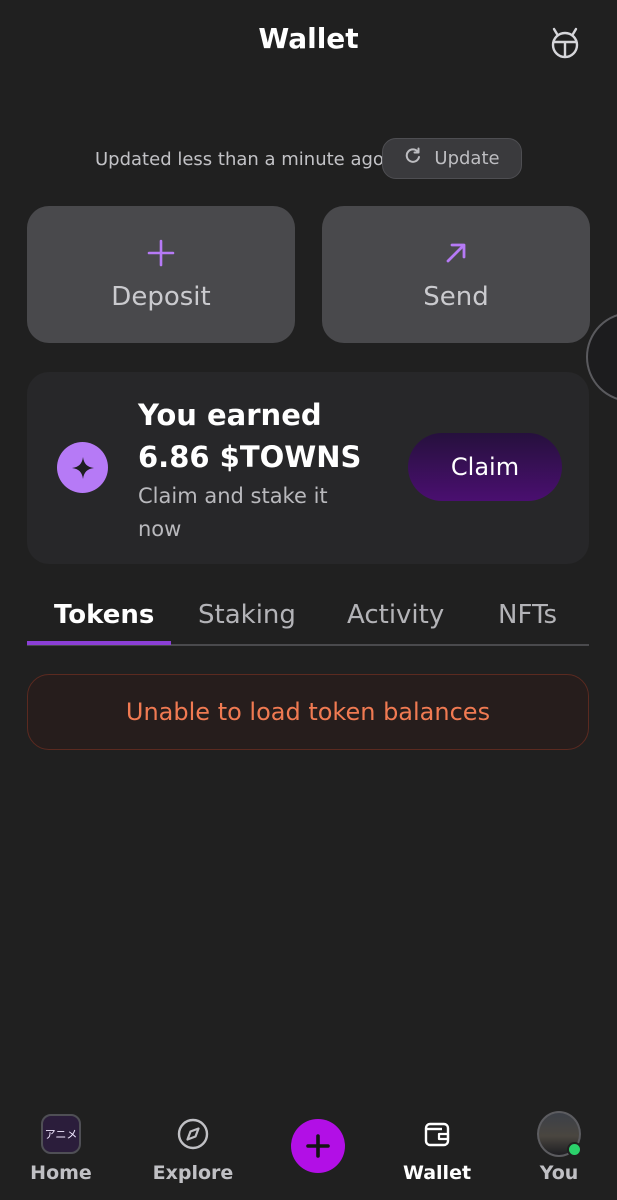  Describe the element at coordinates (467, 158) in the screenshot. I see `update-button-label: Update` at that location.